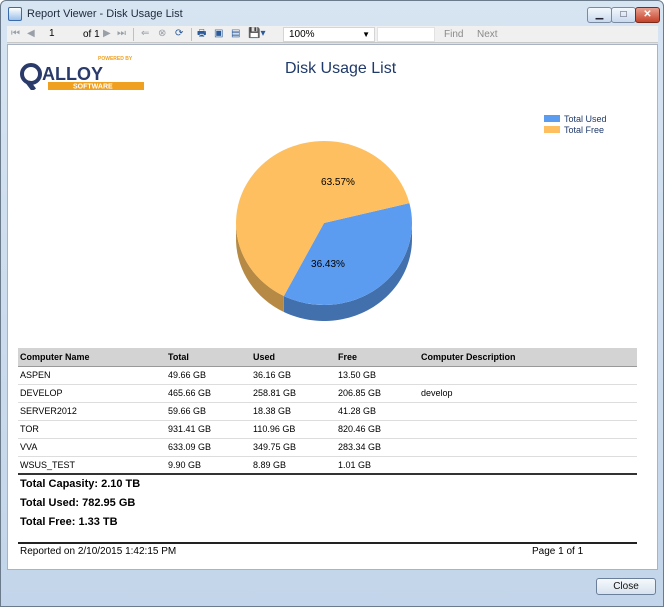  Describe the element at coordinates (599, 15) in the screenshot. I see `minimize-button: ▁` at that location.